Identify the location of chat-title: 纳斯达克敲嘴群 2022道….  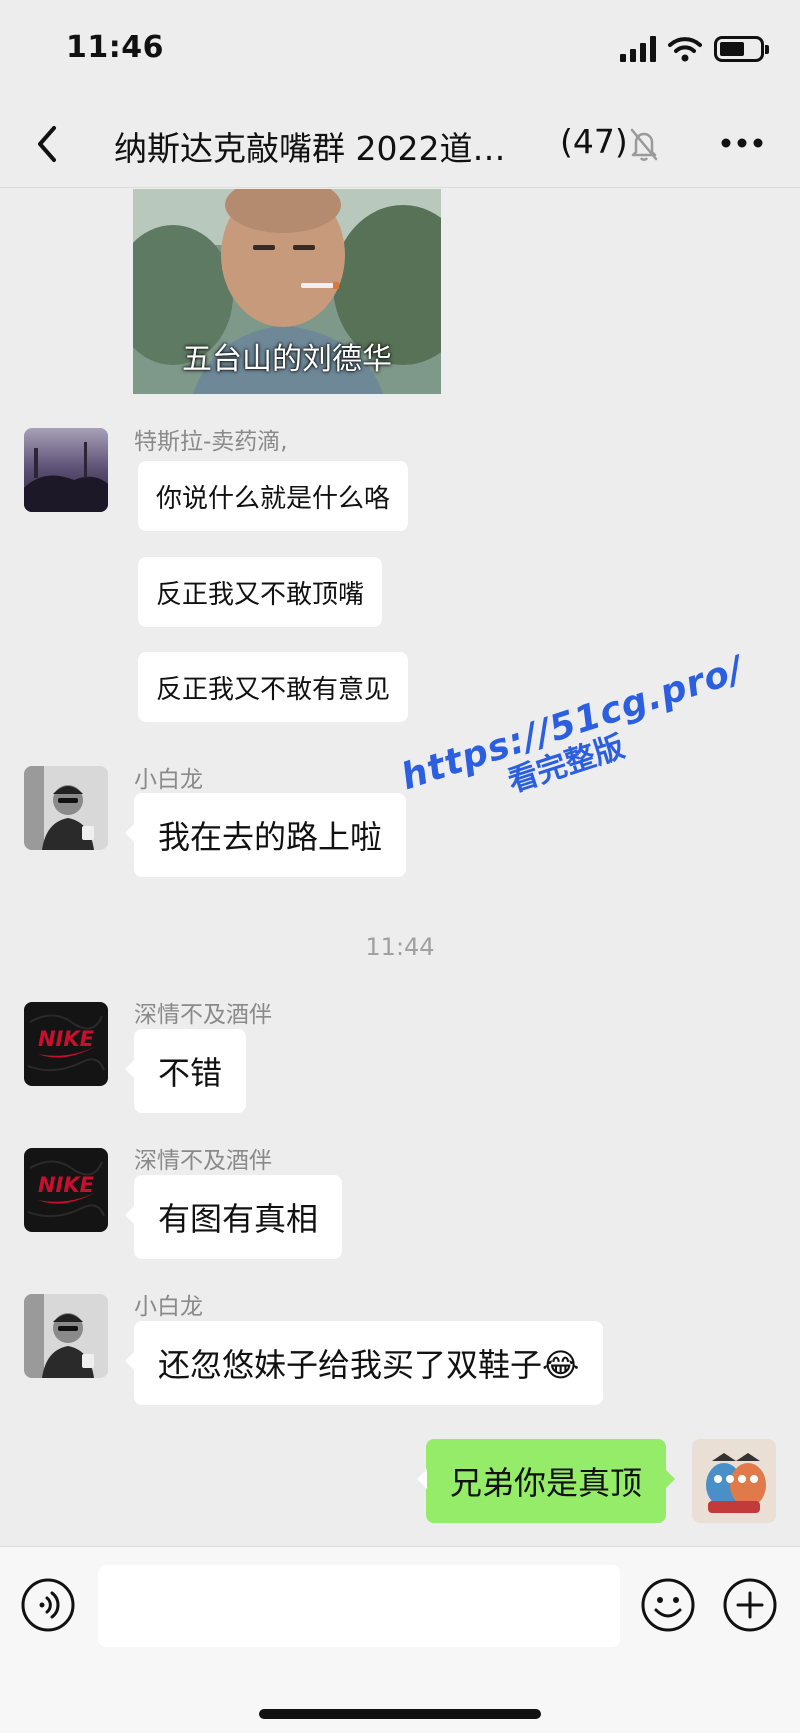
(310, 148).